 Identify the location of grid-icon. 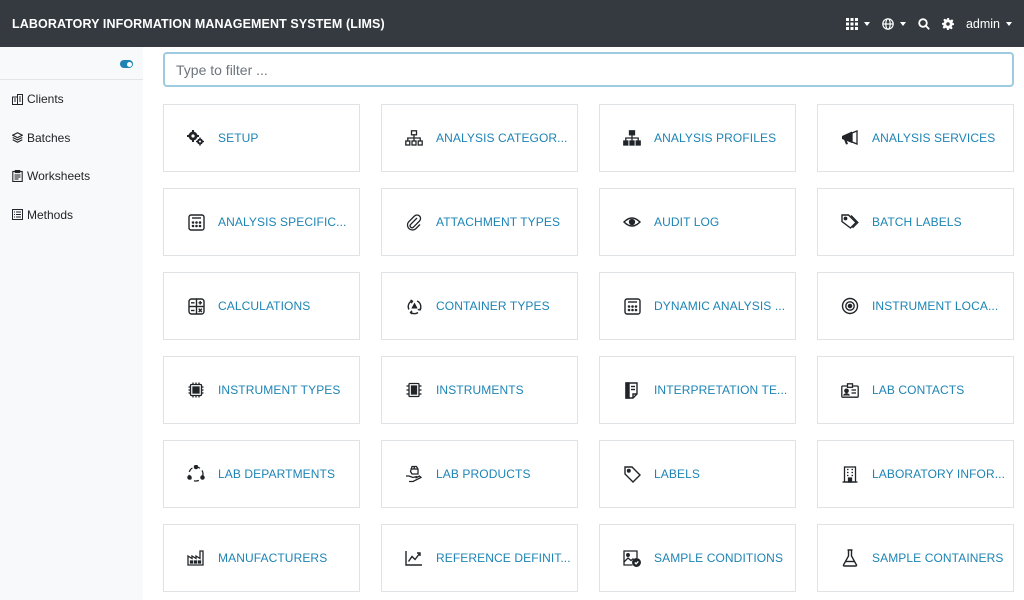
(851, 23).